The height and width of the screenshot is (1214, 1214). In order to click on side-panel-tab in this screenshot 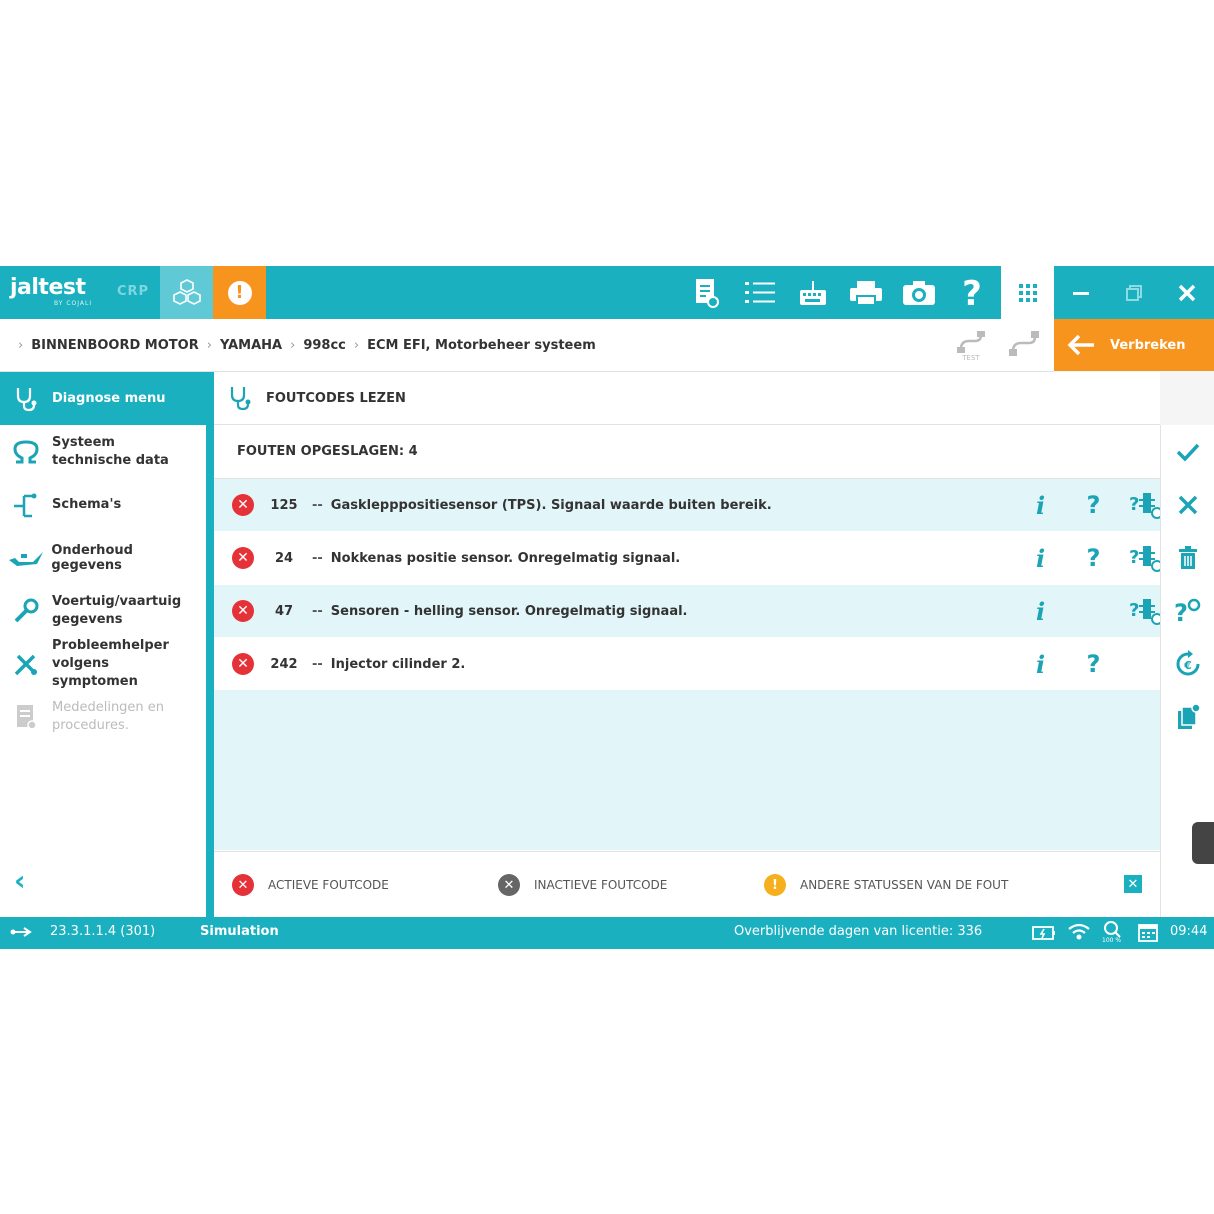, I will do `click(1203, 843)`.